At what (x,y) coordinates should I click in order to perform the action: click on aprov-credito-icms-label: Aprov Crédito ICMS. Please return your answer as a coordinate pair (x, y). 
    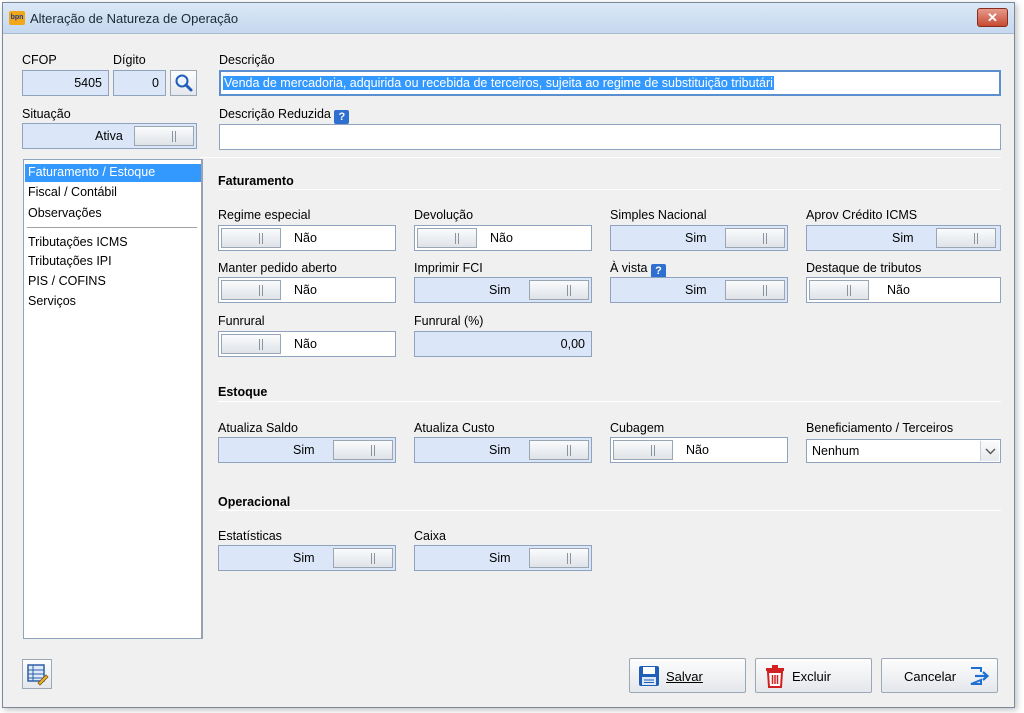
    Looking at the image, I should click on (862, 215).